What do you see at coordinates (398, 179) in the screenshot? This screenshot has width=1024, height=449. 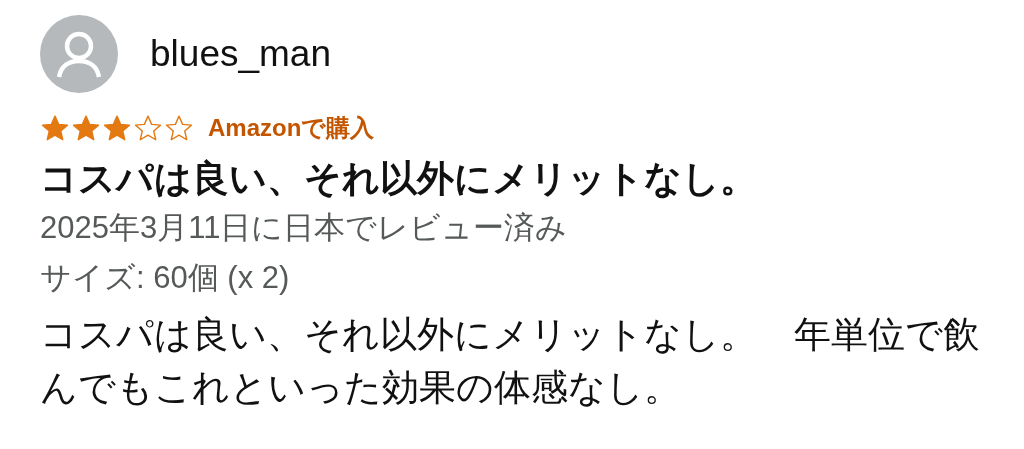 I see `review-title: コスパは良い、それ以外にメリットなし。` at bounding box center [398, 179].